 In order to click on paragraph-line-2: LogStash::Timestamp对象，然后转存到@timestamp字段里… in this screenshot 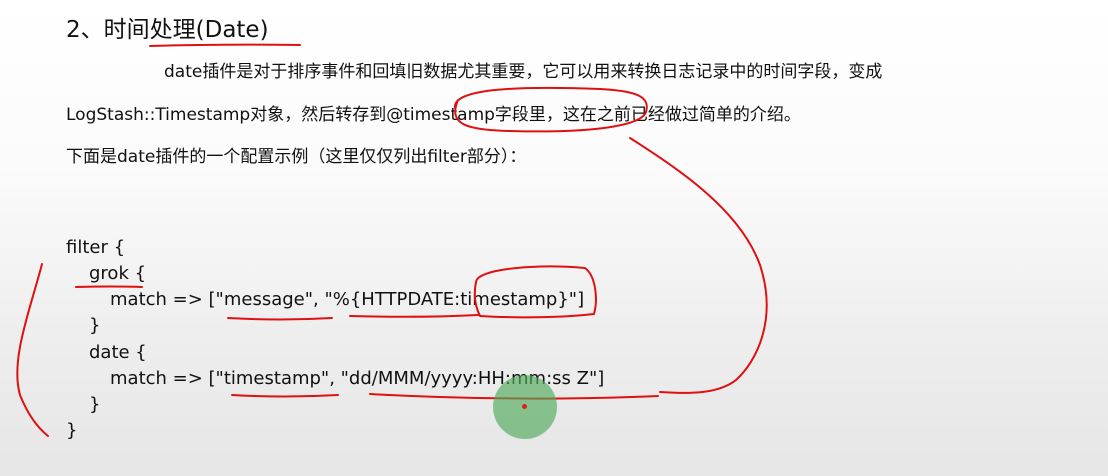, I will do `click(433, 115)`.